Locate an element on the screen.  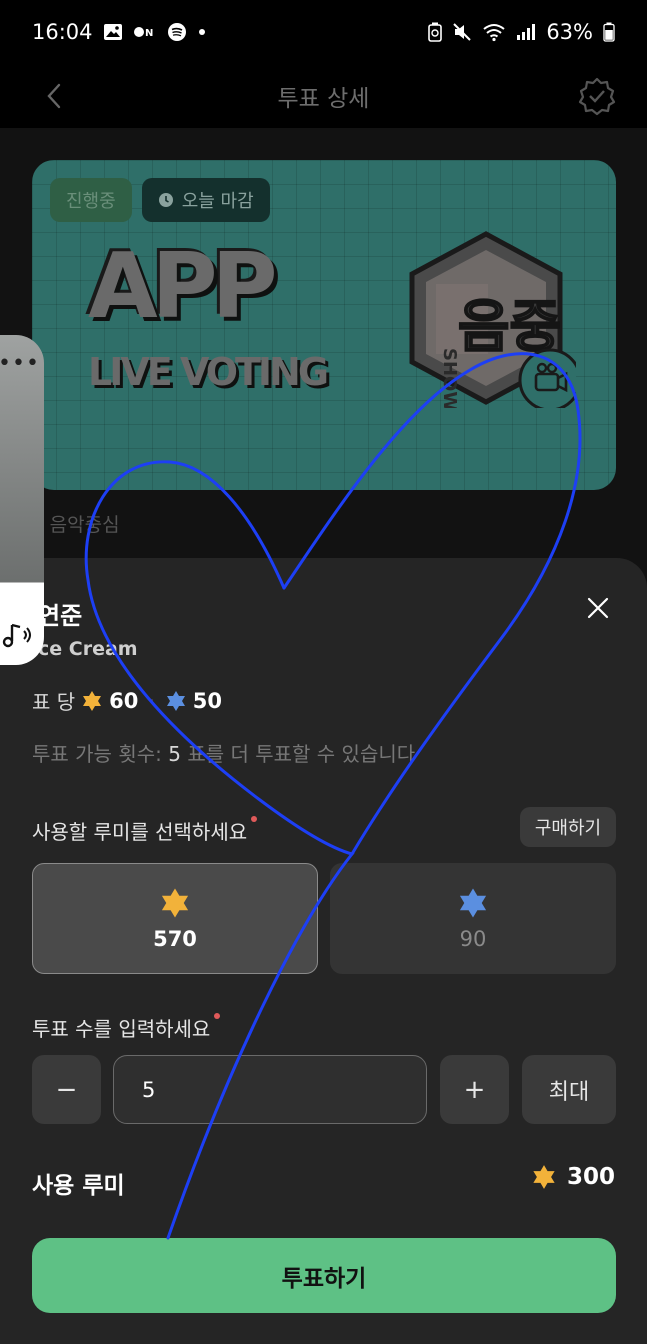
spotify-icon is located at coordinates (177, 32).